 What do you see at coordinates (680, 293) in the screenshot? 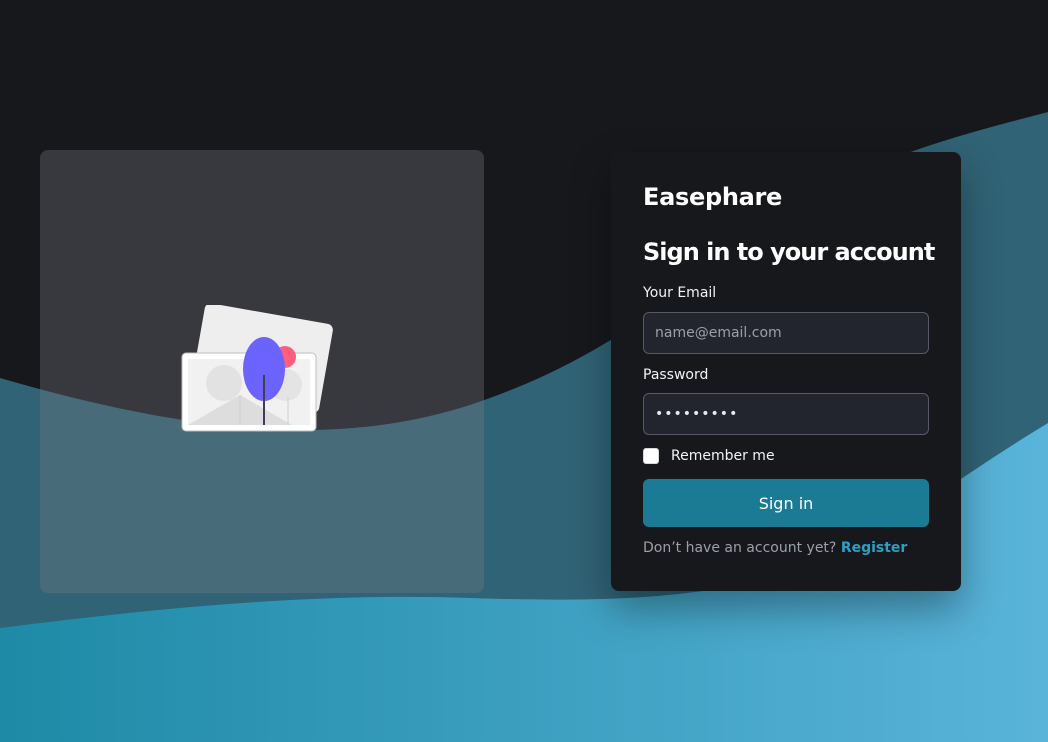
I see `email-label: Your Email` at bounding box center [680, 293].